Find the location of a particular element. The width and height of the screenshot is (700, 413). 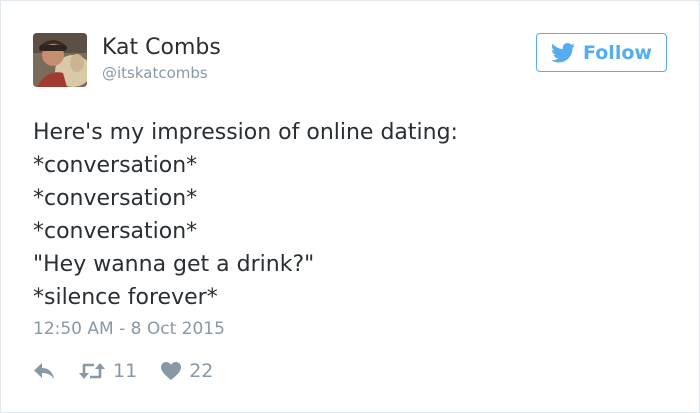

tweet-line: *silence forever* is located at coordinates (125, 297).